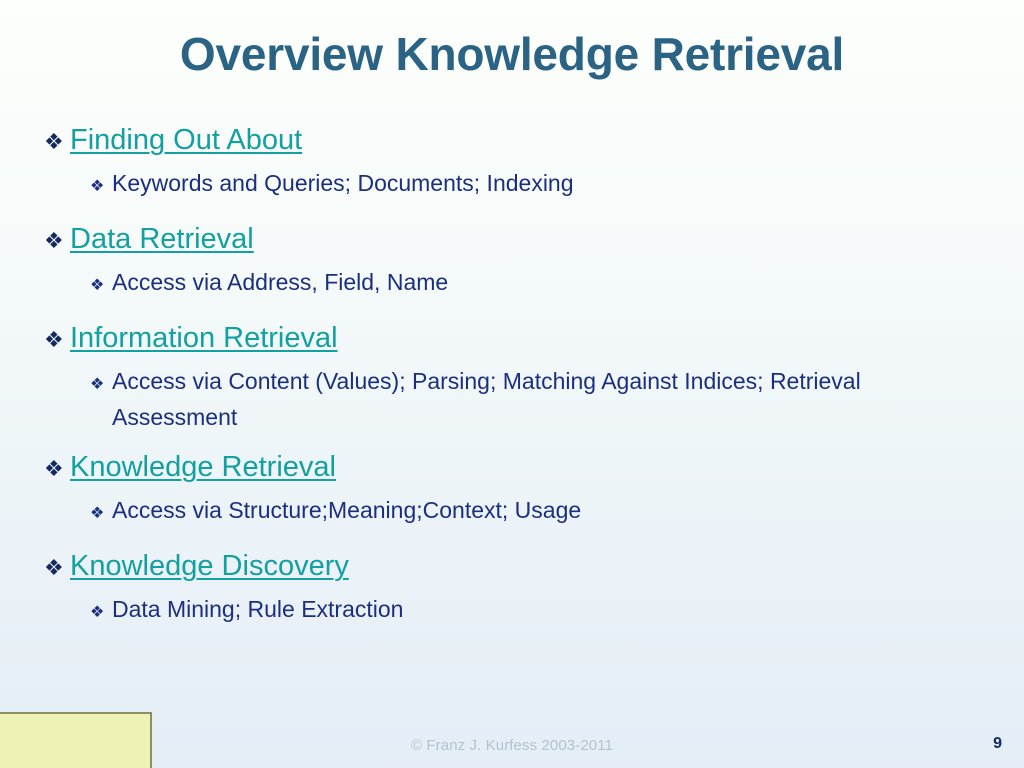 The image size is (1024, 768). I want to click on bullet-level1-label: Finding Out About, so click(186, 140).